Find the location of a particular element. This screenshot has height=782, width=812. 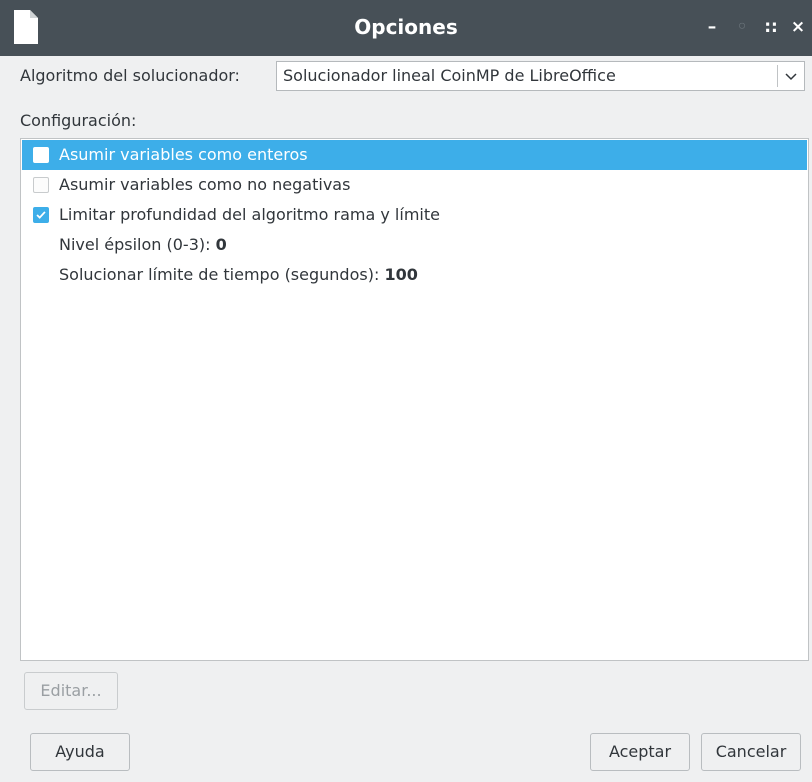

epsilon-value: 0 is located at coordinates (221, 244).